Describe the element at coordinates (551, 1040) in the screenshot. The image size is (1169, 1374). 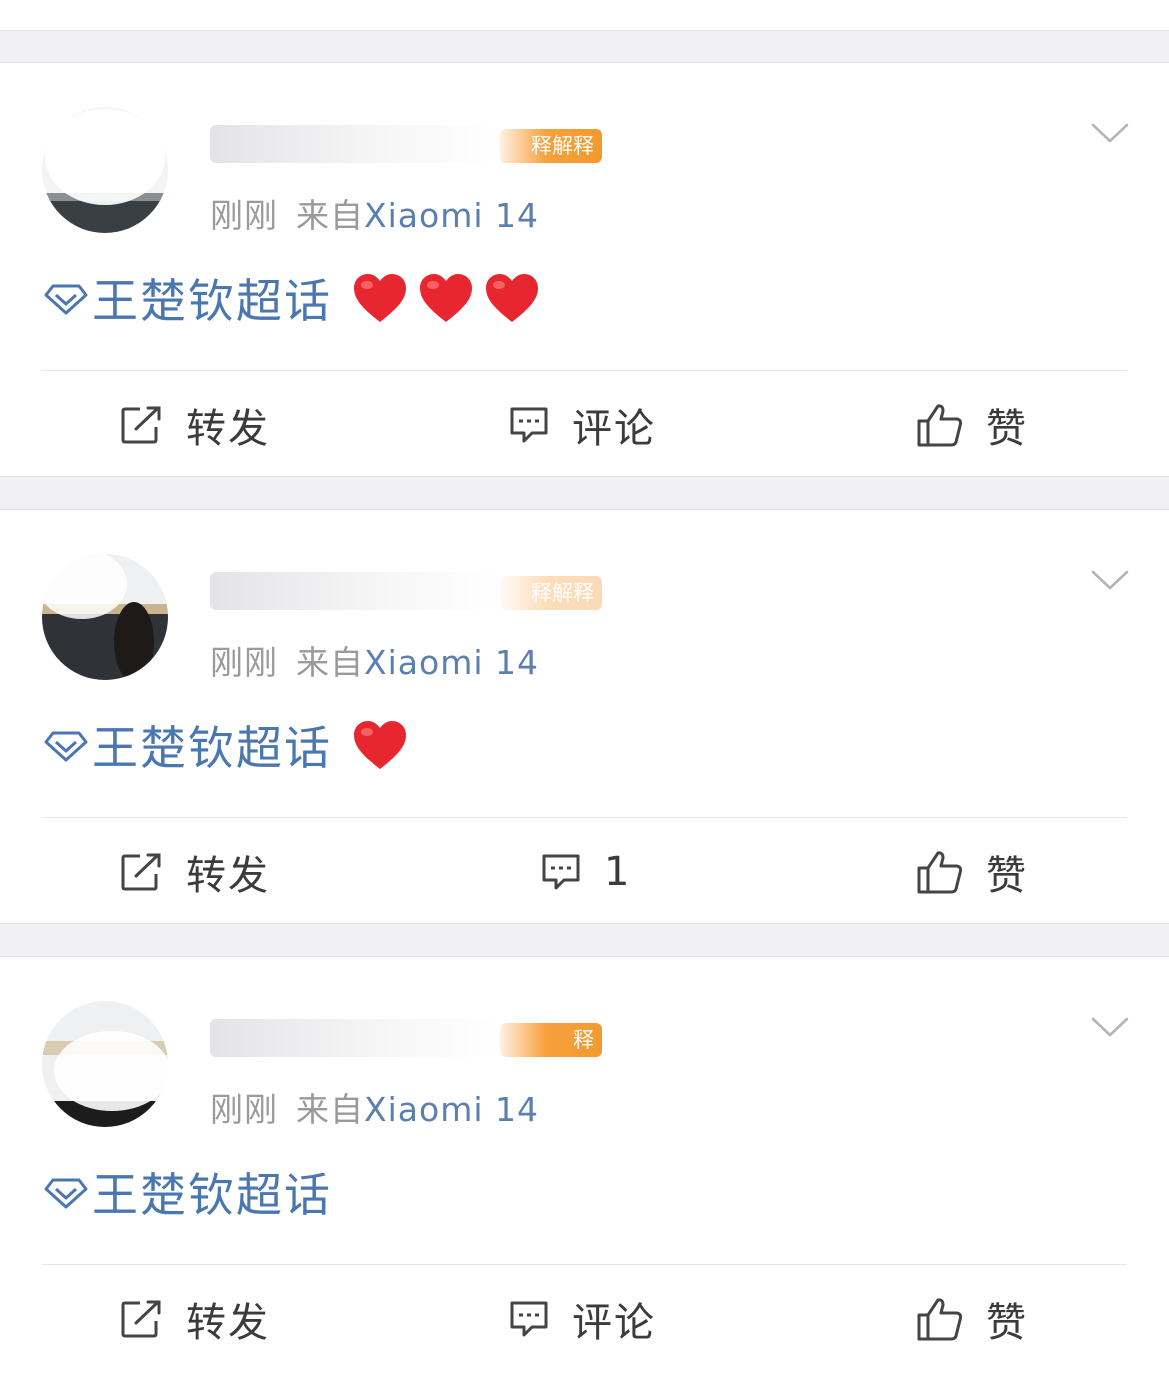
I see `member-badge: 释` at that location.